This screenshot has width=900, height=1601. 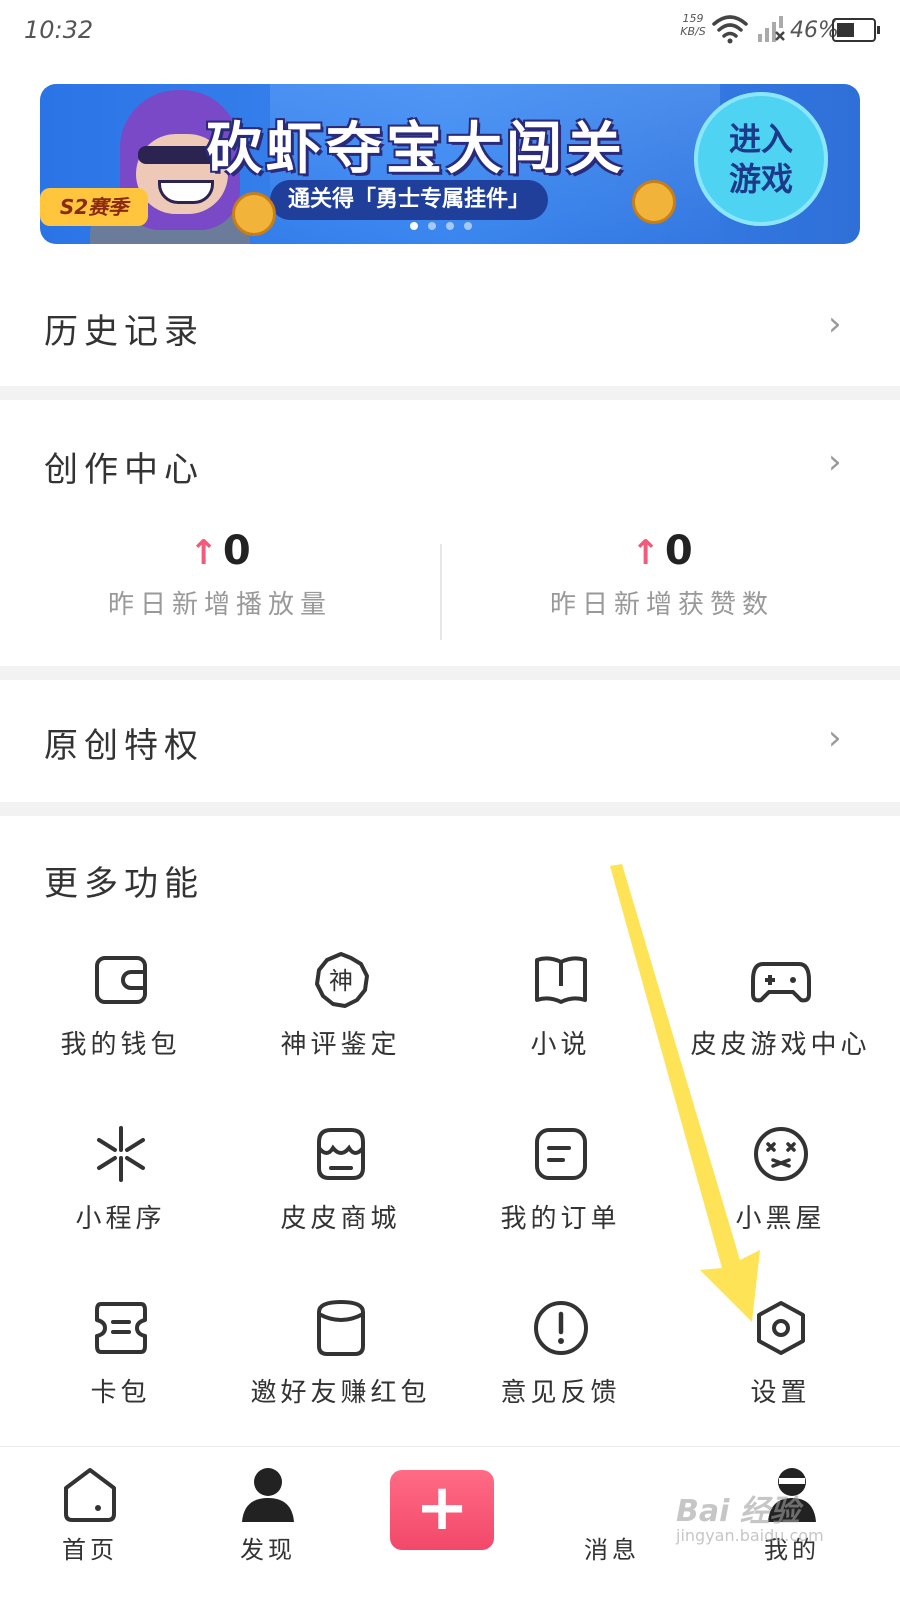 I want to click on function-label: 邀好友赚红包, so click(x=340, y=1393).